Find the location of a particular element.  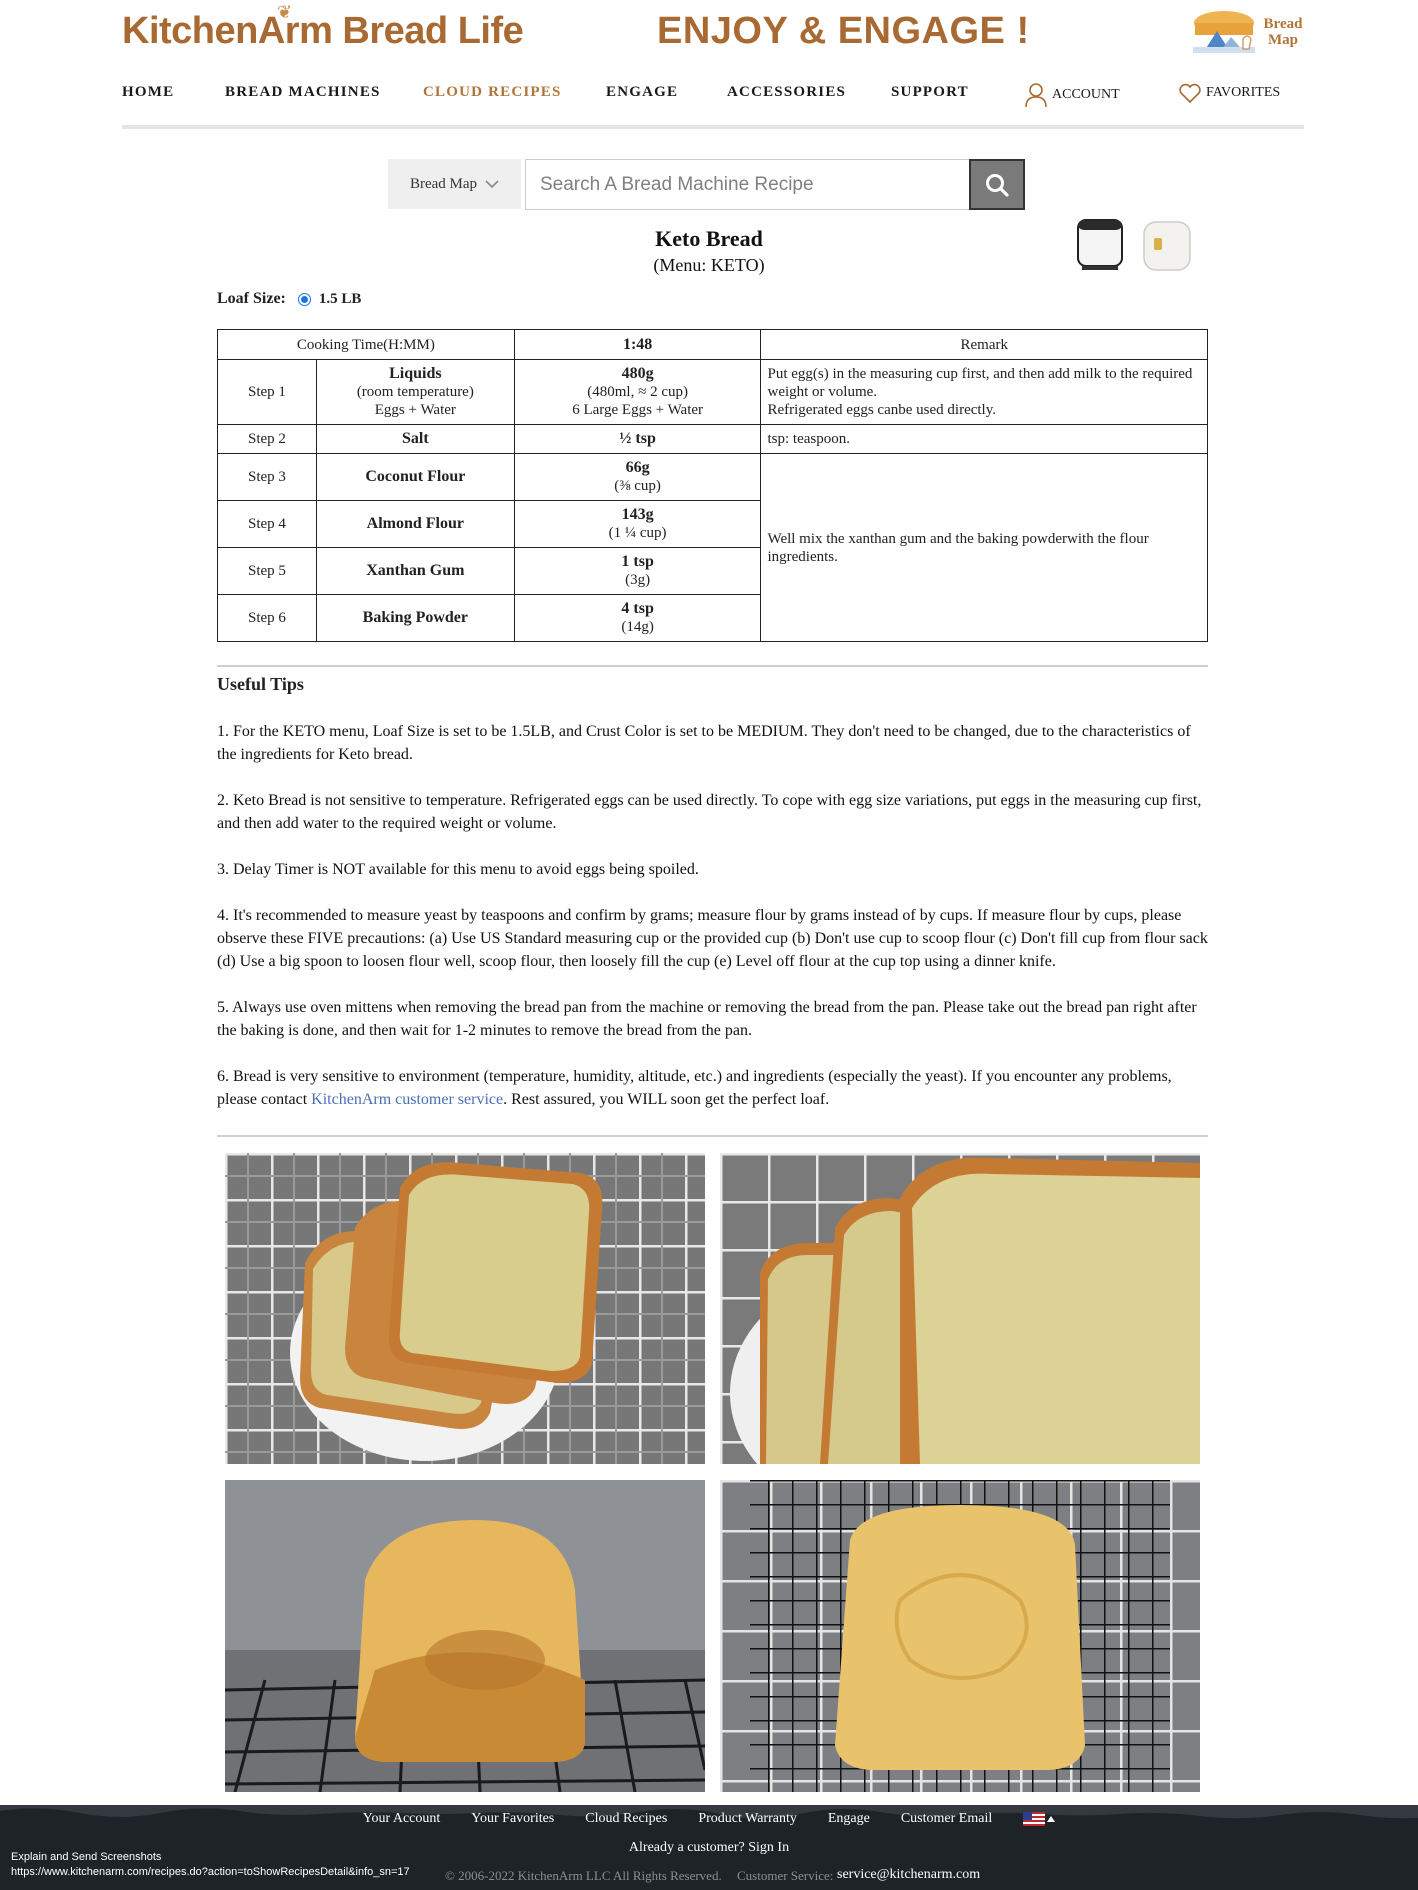

loaf-size-radio is located at coordinates (304, 299).